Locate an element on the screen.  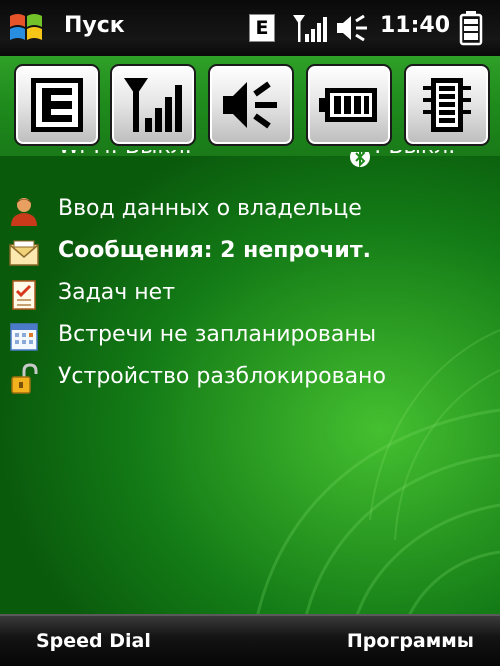
calendar-icon is located at coordinates (24, 337).